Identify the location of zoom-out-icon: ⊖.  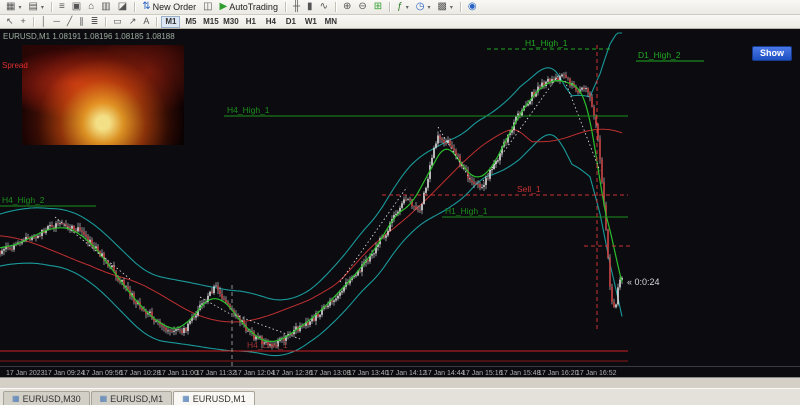
(362, 7).